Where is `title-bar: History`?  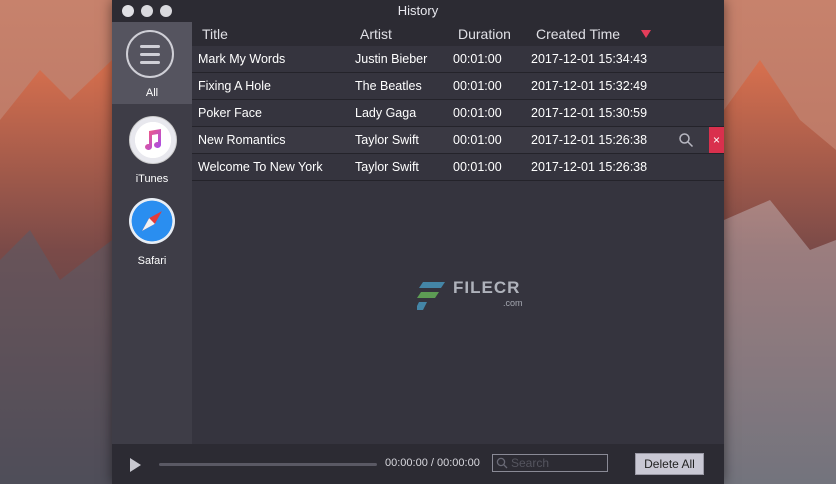
title-bar: History is located at coordinates (418, 11).